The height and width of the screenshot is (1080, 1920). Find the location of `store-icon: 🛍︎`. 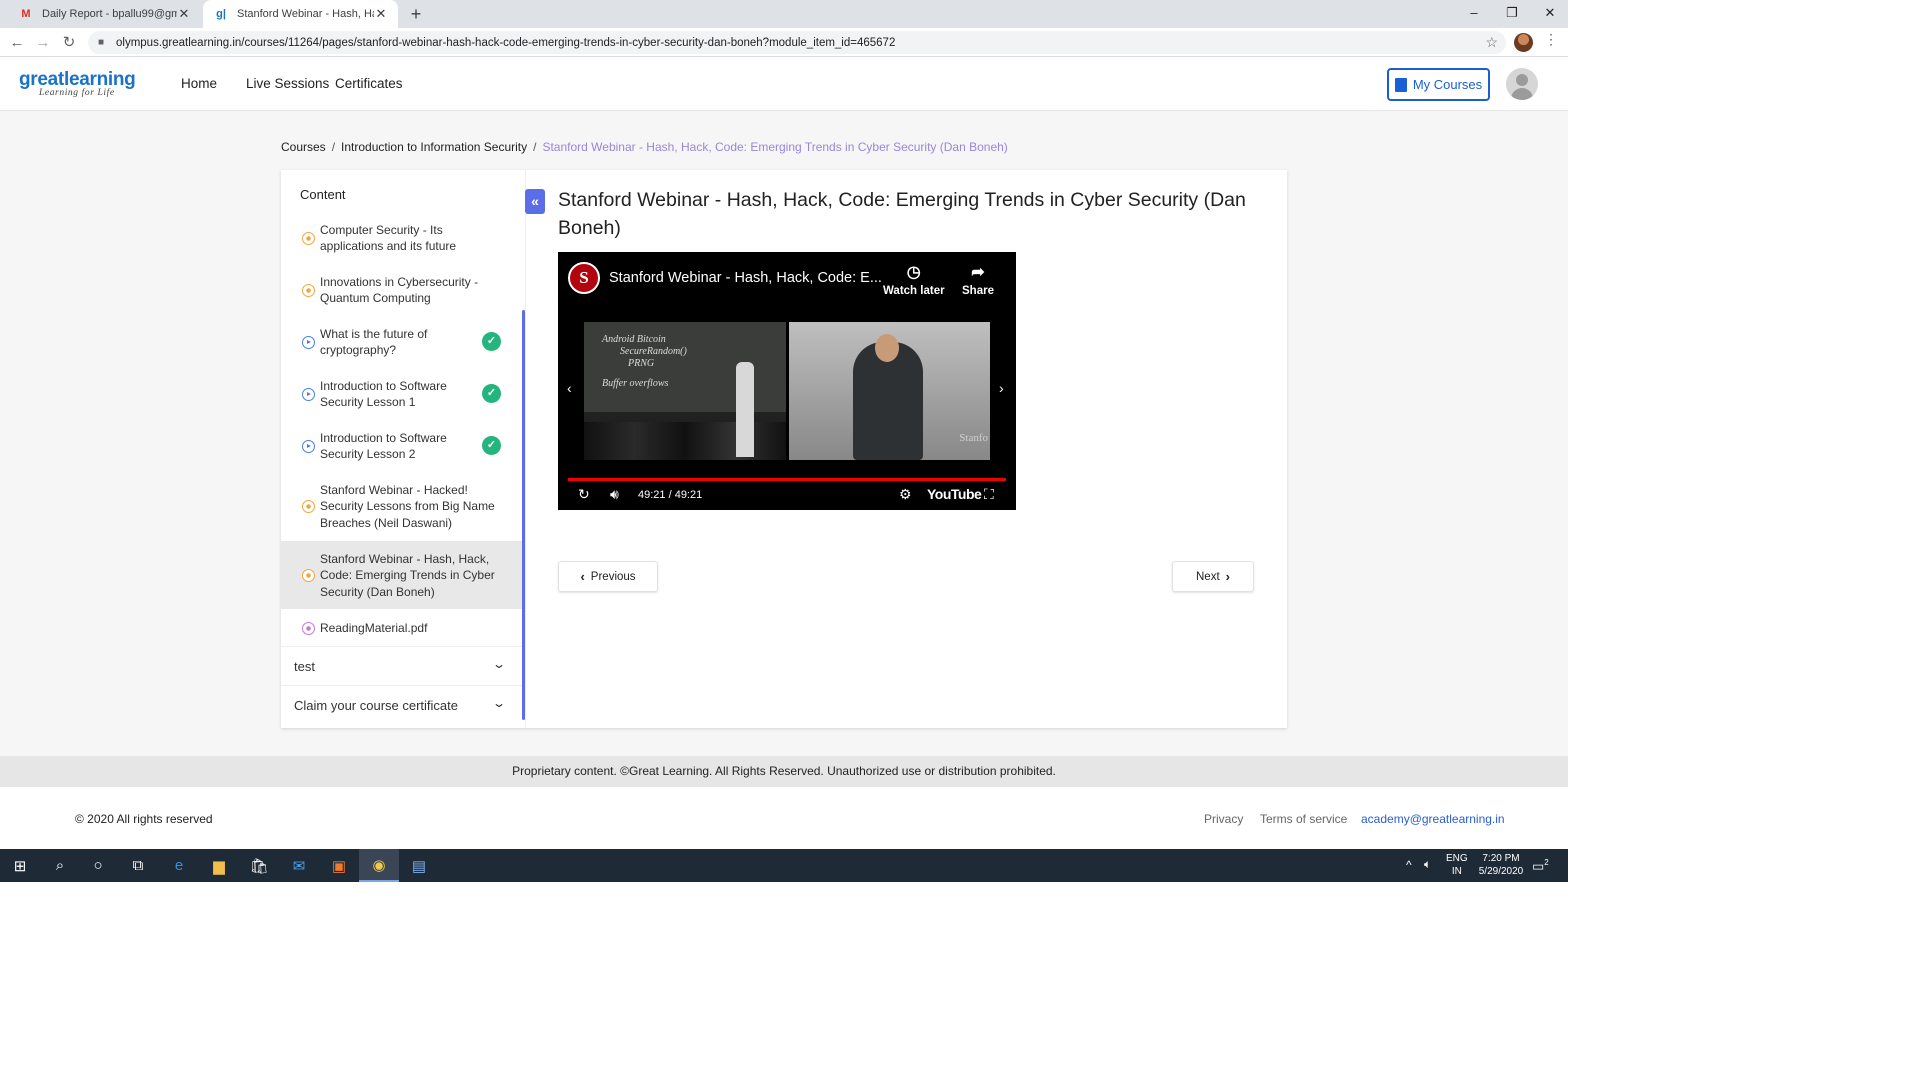

store-icon: 🛍︎ is located at coordinates (259, 865).